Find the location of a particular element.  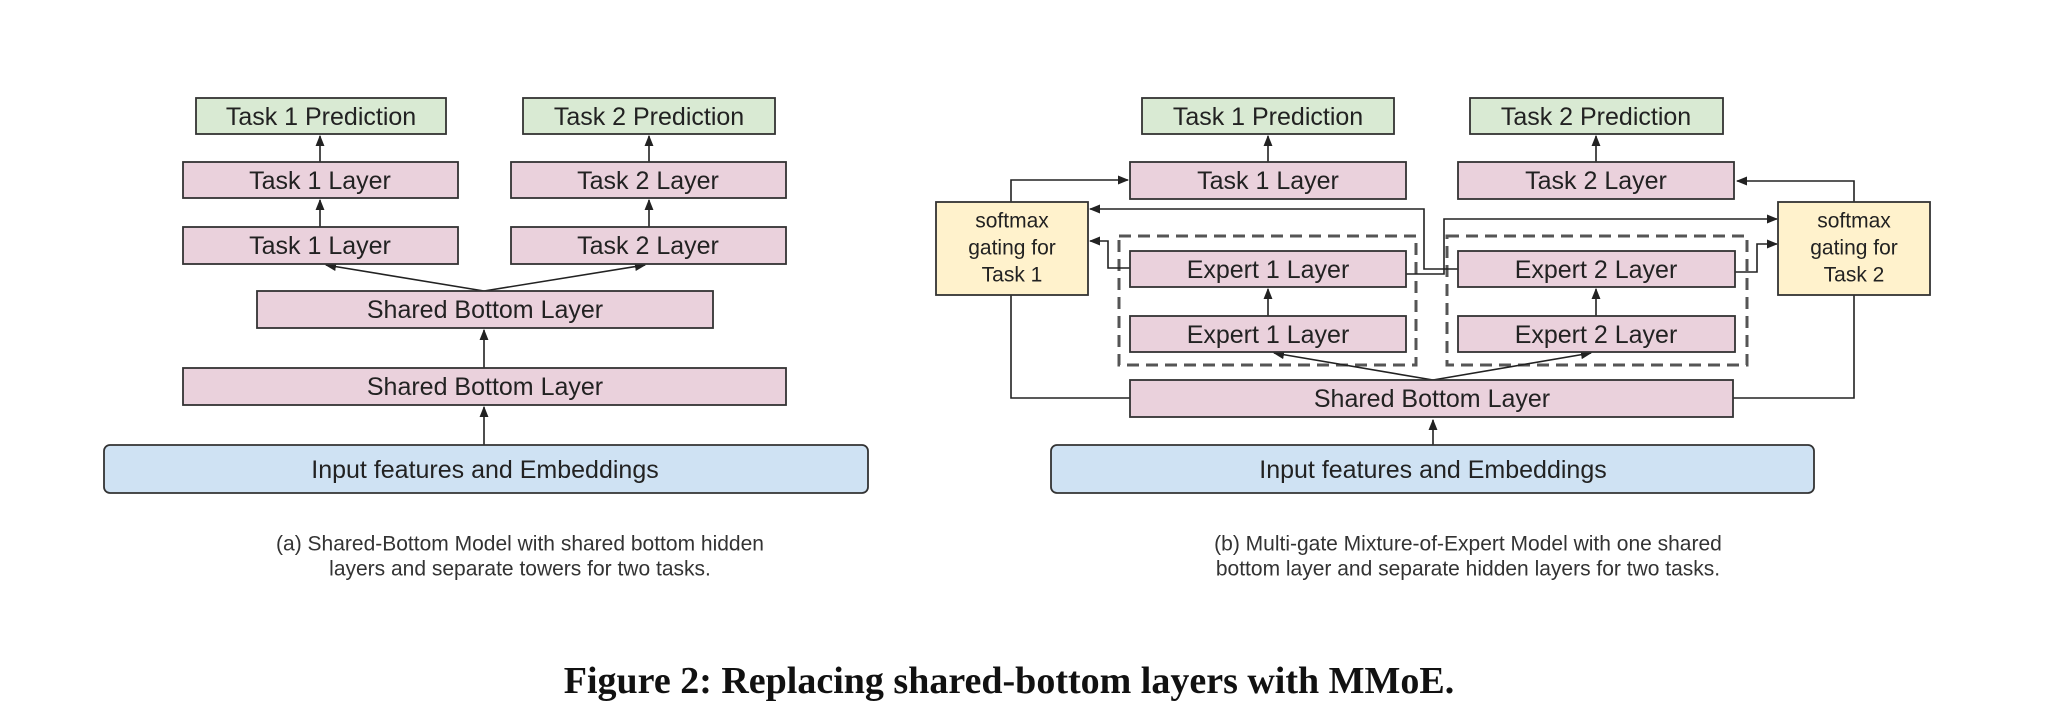

node-b-input: Input features and Embeddings is located at coordinates (1432, 469).